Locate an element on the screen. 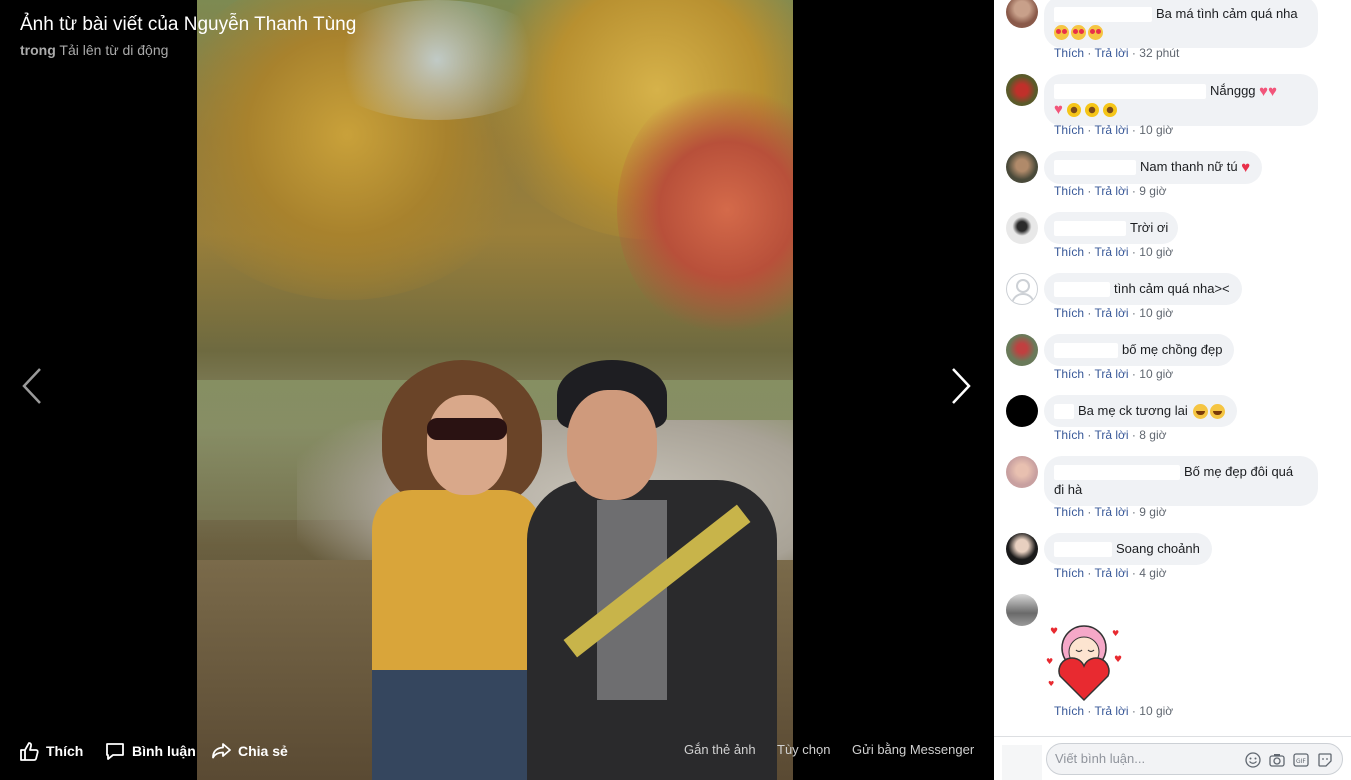 The width and height of the screenshot is (1351, 780). comment-text: Bố mẹ đẹp đôi quá is located at coordinates (1239, 471).